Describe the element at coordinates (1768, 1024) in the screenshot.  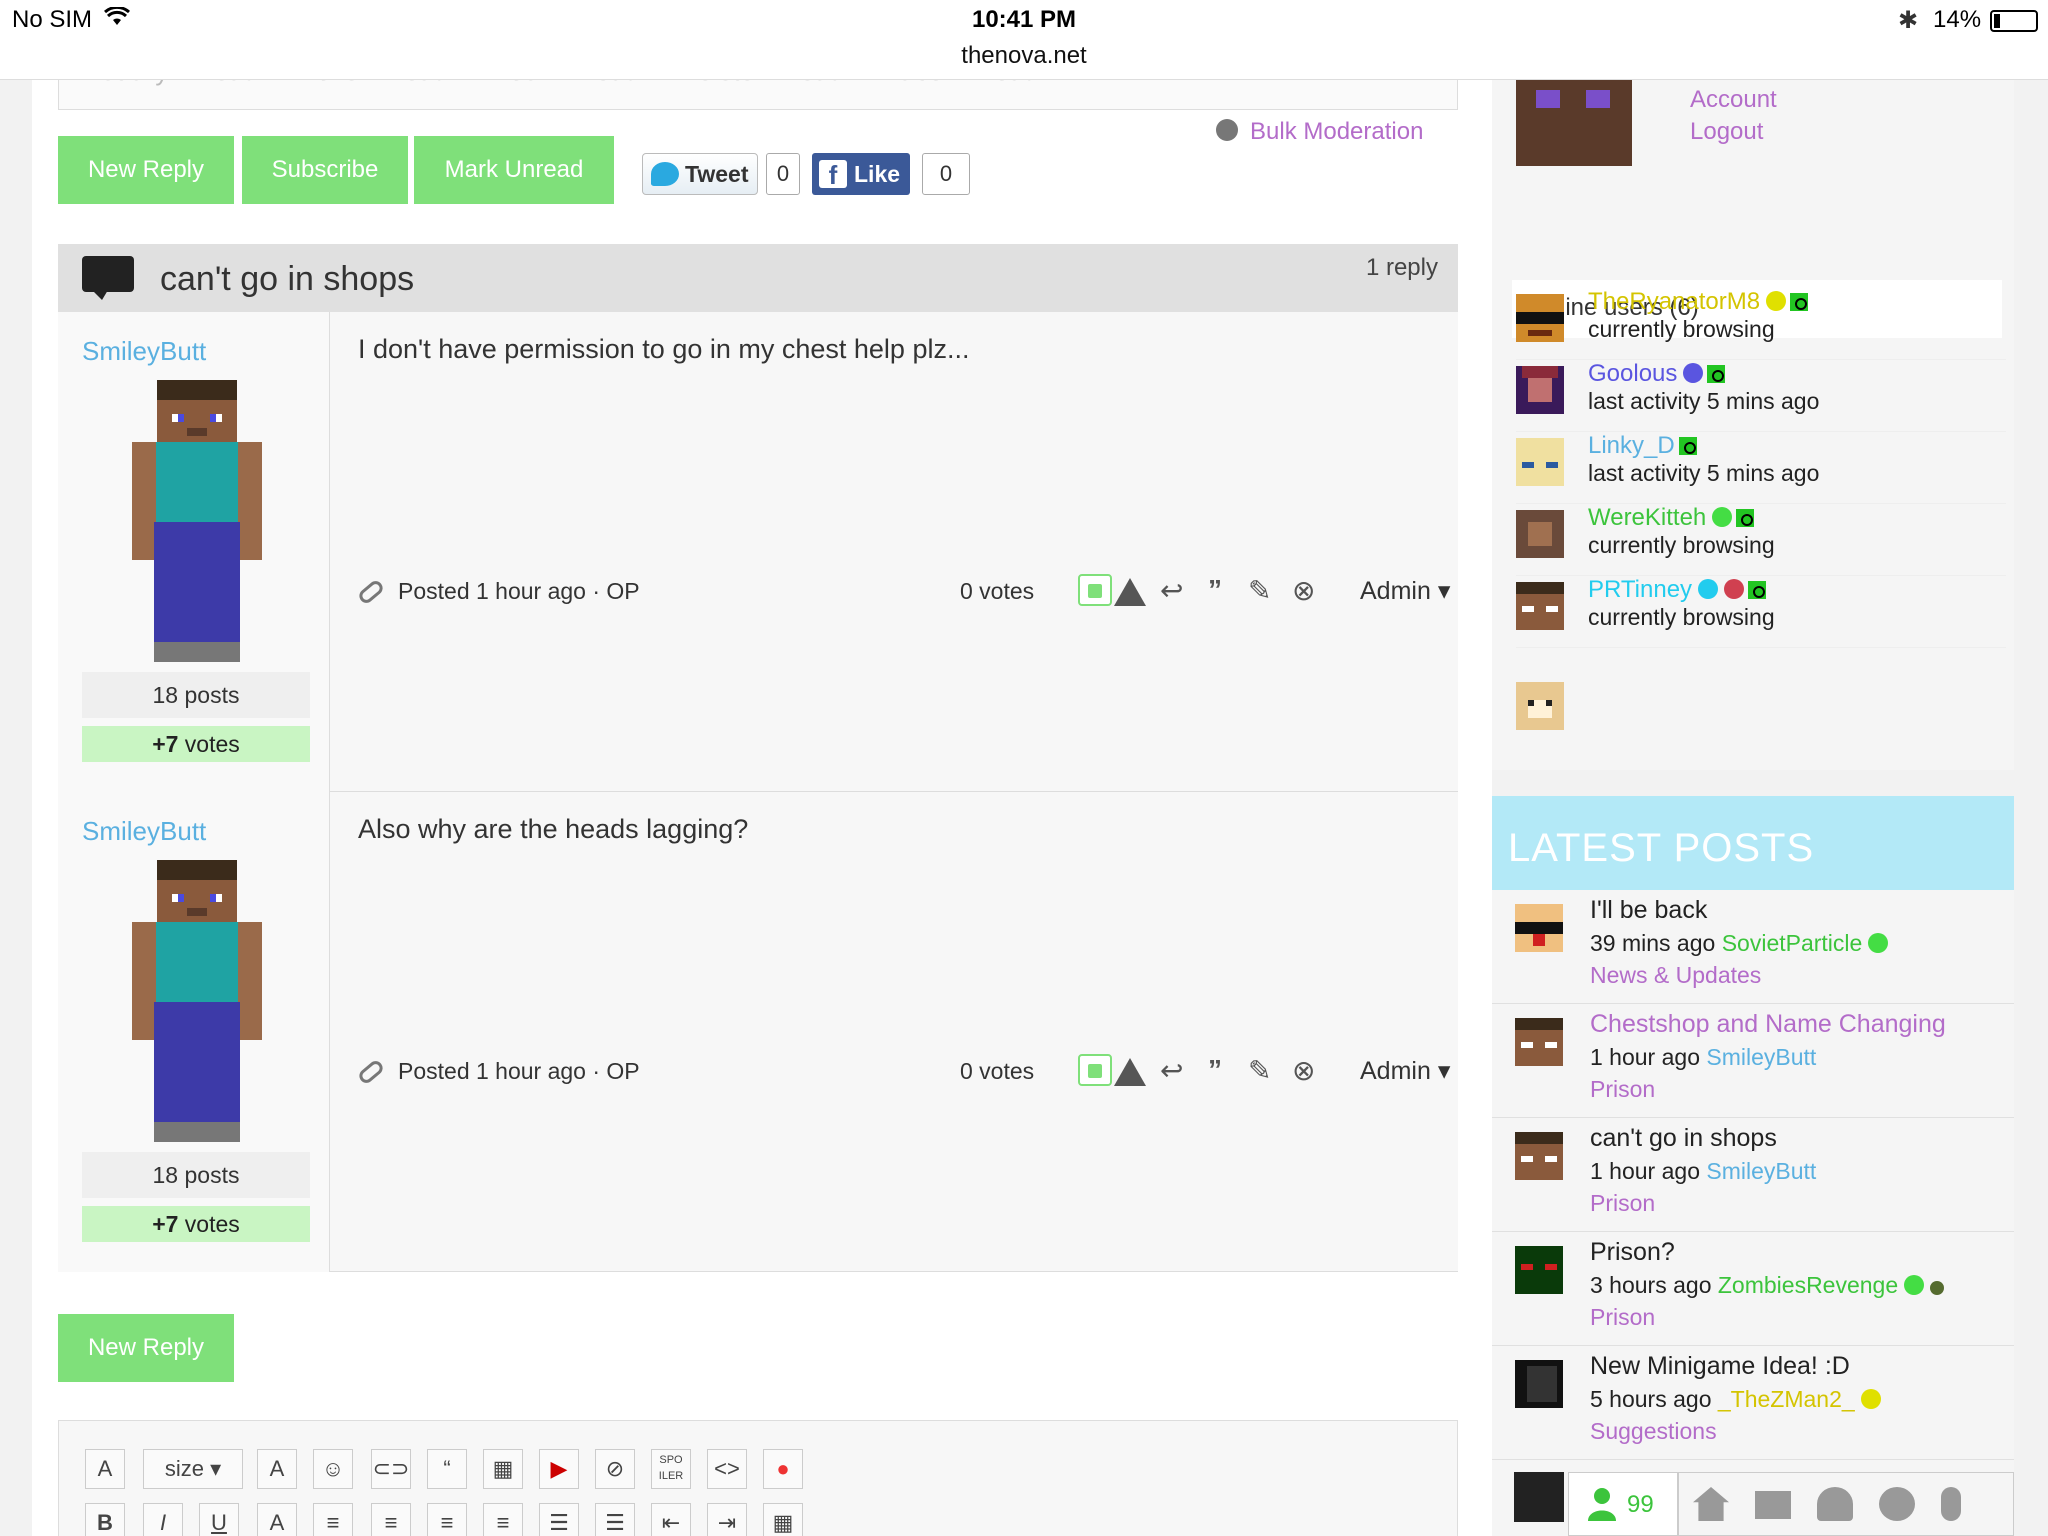
I see `latest-post-title: Chestshop and Name Changing` at that location.